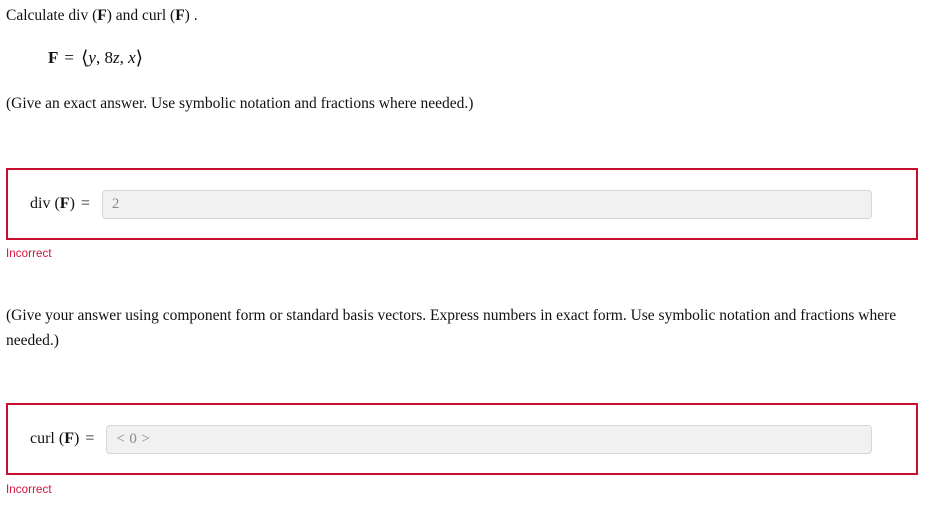  Describe the element at coordinates (180, 15) in the screenshot. I see `vector-symbol-f-2: F` at that location.